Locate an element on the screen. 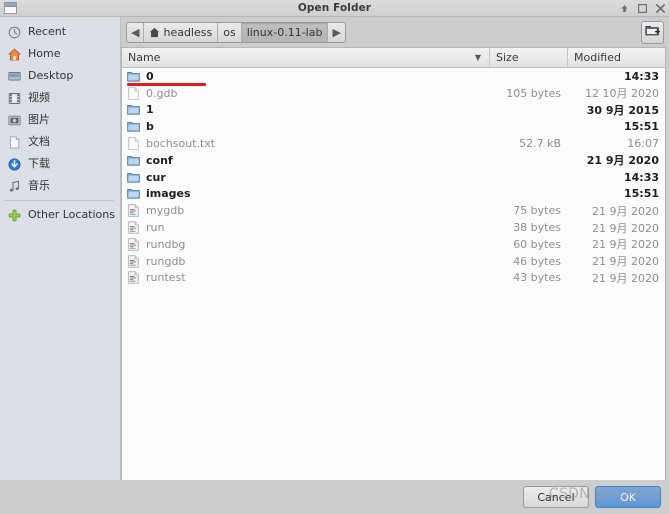  table-row: 1 30 9月 2015 is located at coordinates (393, 110).